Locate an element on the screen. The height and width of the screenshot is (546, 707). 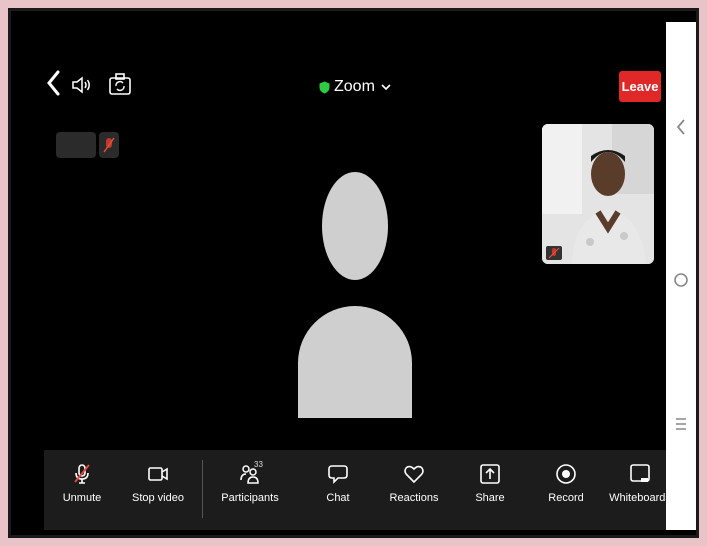
chat-icon is located at coordinates (338, 474).